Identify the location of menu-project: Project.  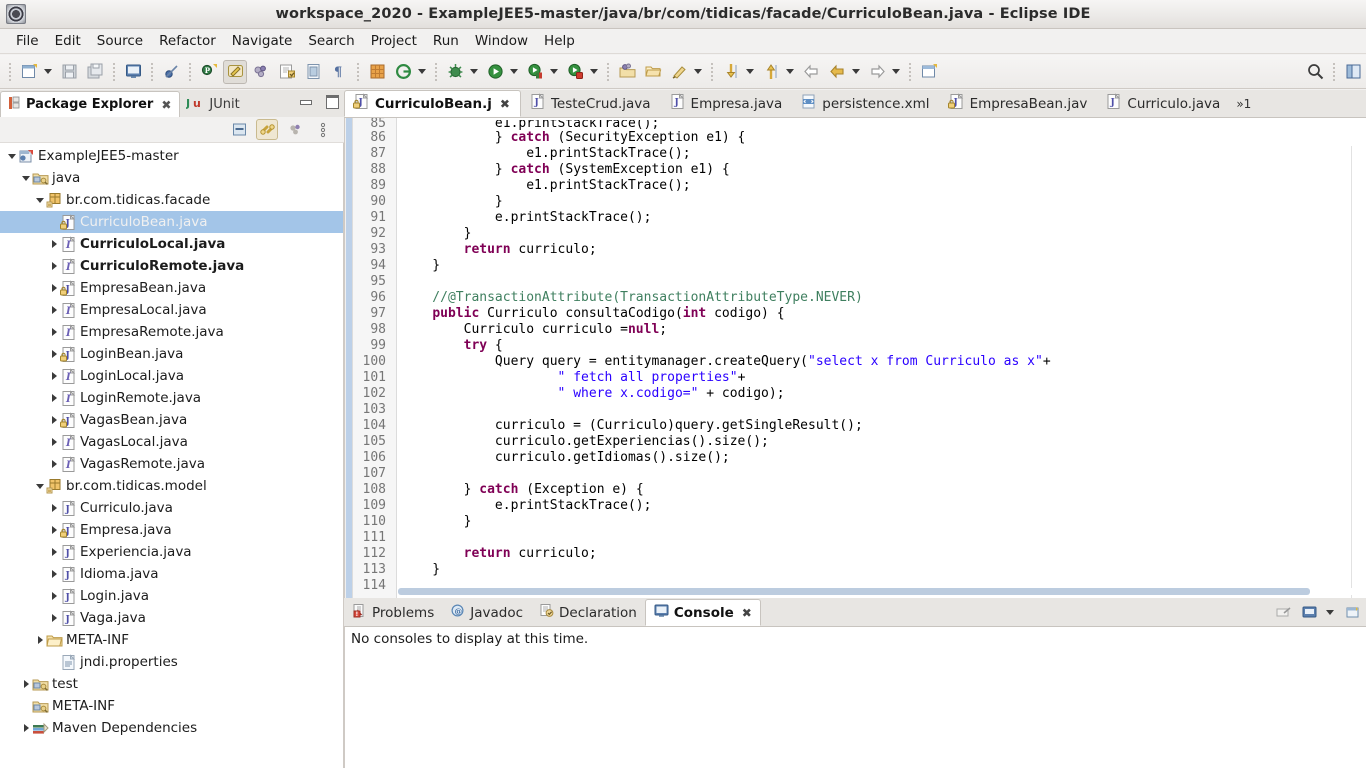
(394, 41).